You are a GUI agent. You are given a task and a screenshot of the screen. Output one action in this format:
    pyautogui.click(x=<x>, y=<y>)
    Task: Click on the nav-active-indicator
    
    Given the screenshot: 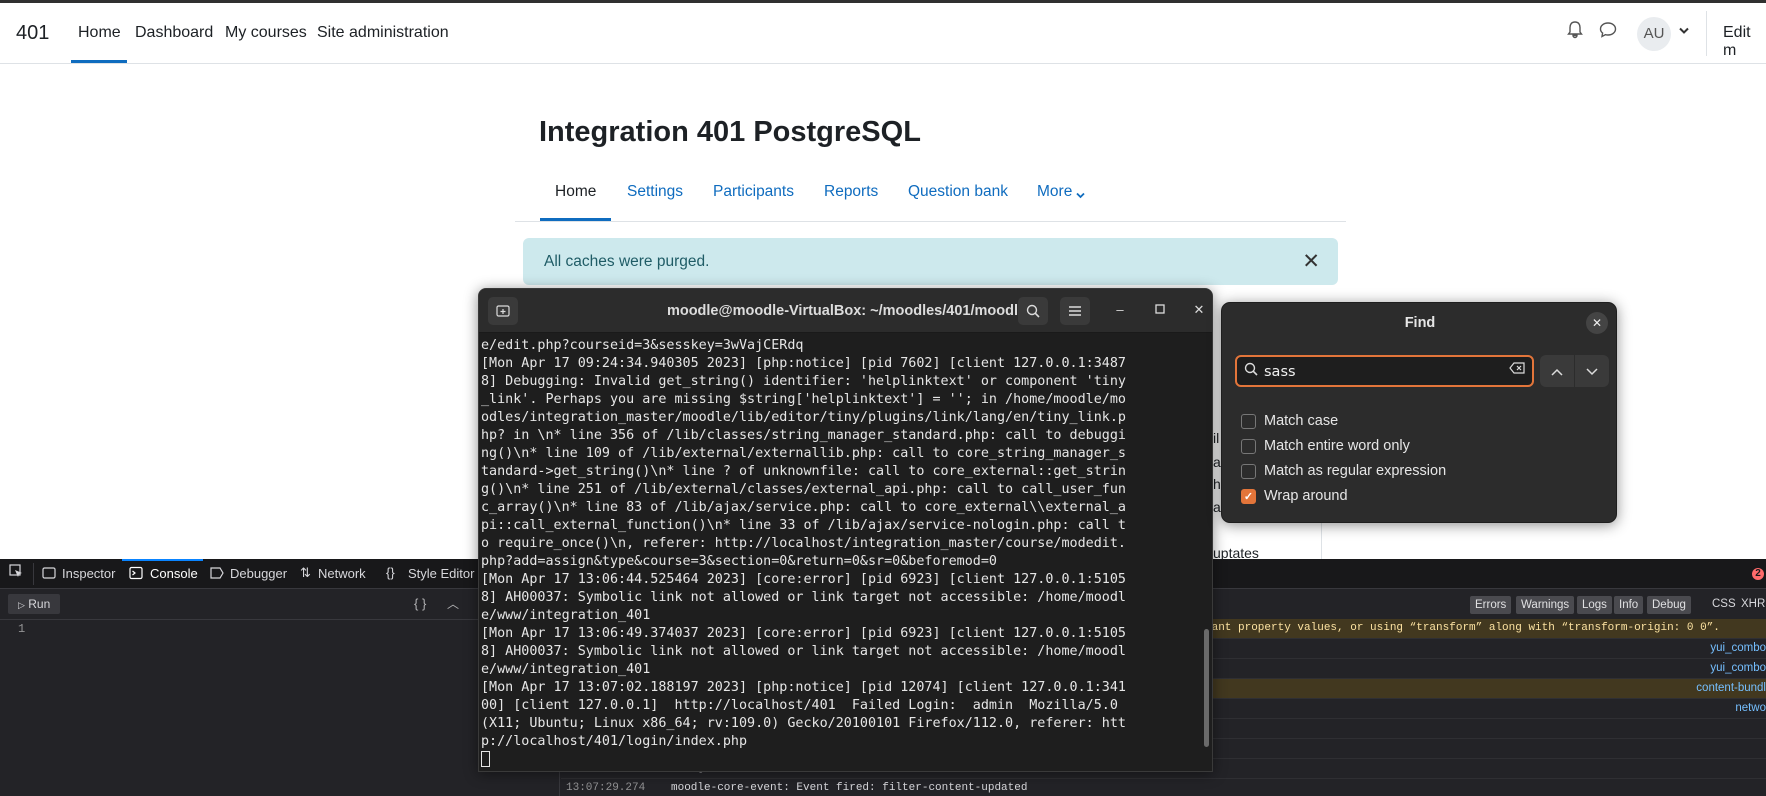 What is the action you would take?
    pyautogui.click(x=99, y=61)
    